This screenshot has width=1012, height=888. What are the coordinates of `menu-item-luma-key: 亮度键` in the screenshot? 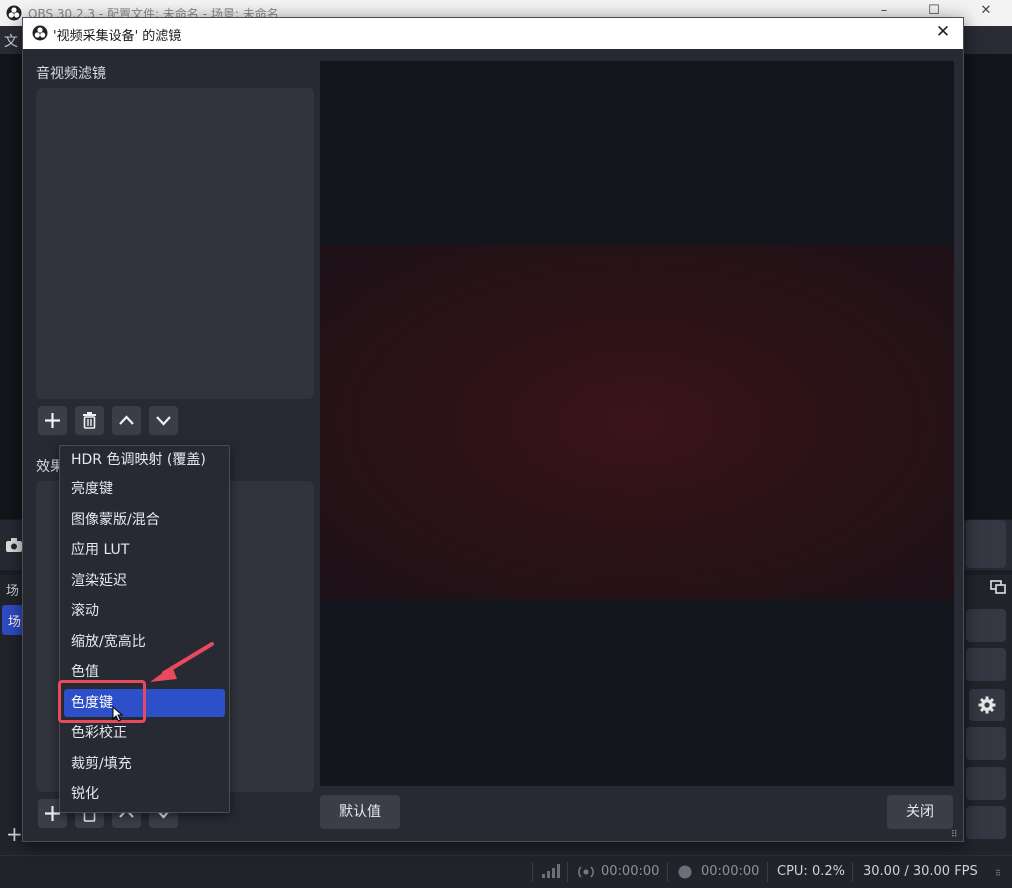 It's located at (144, 489).